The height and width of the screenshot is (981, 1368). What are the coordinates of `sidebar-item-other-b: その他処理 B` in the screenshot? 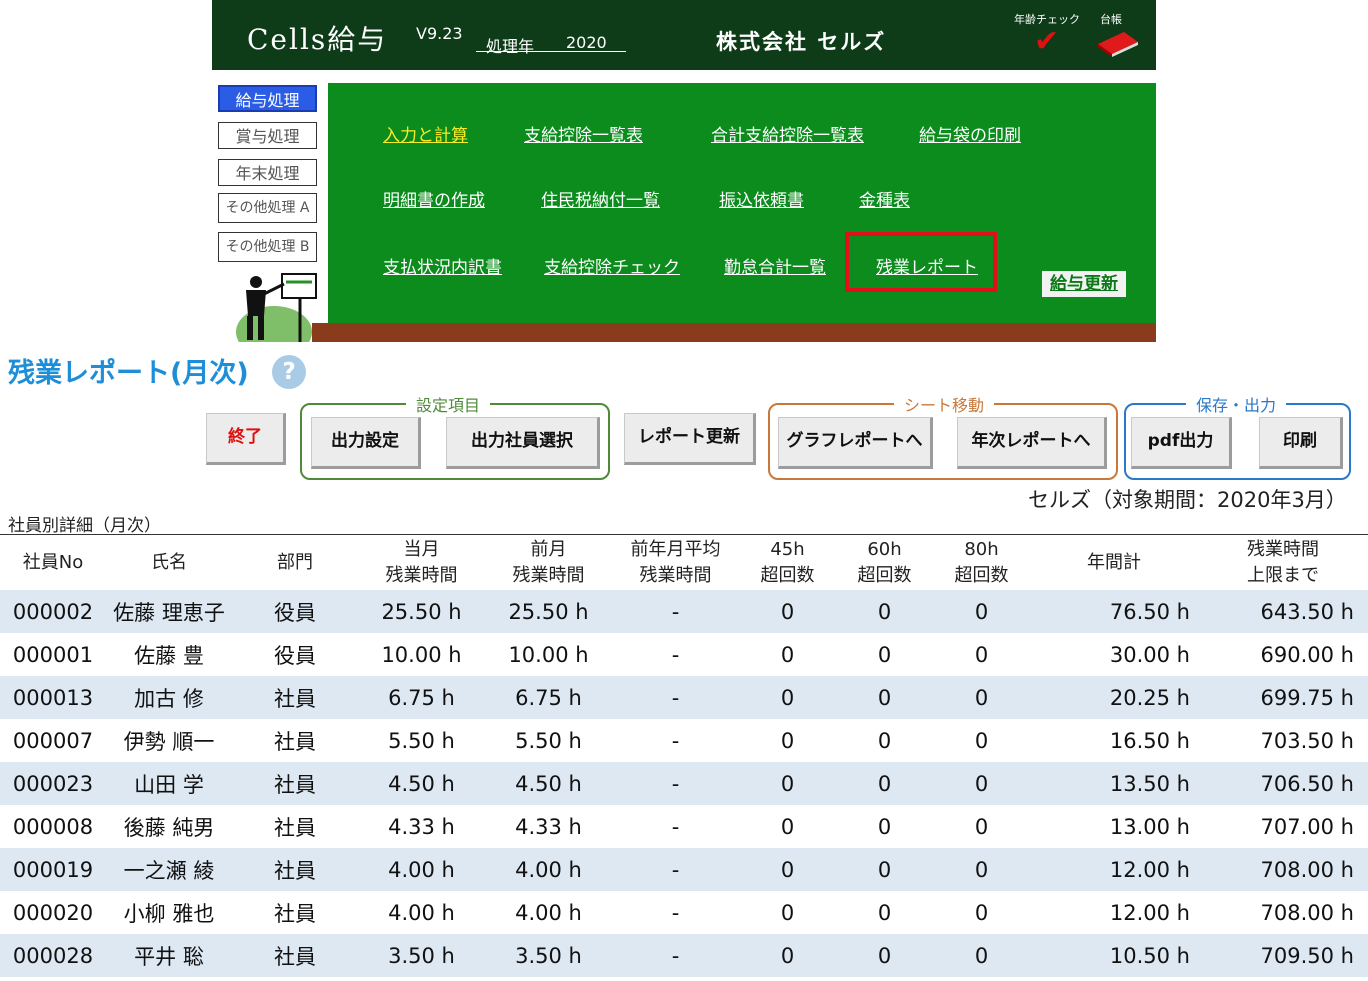 It's located at (267, 247).